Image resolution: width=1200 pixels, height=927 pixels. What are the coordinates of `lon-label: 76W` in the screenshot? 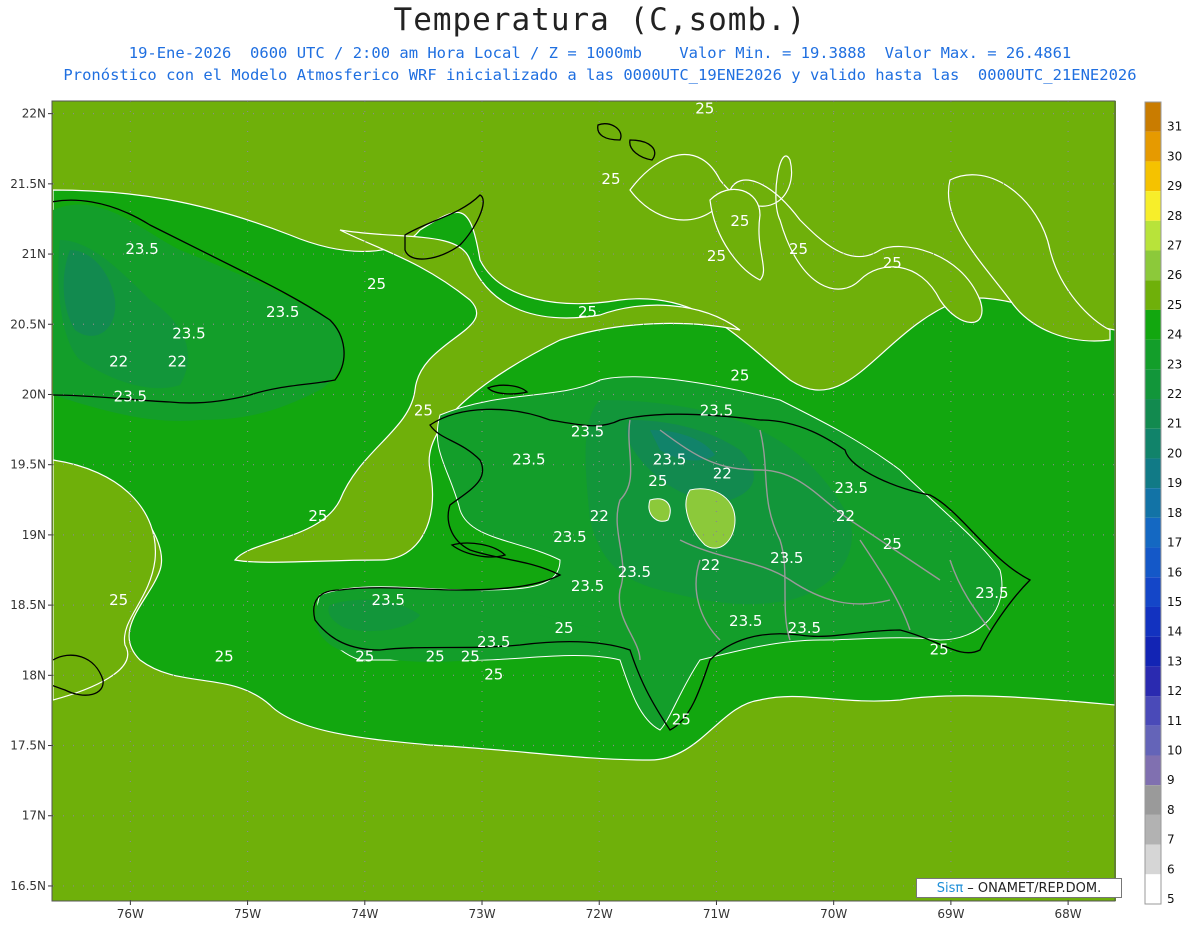 It's located at (130, 914).